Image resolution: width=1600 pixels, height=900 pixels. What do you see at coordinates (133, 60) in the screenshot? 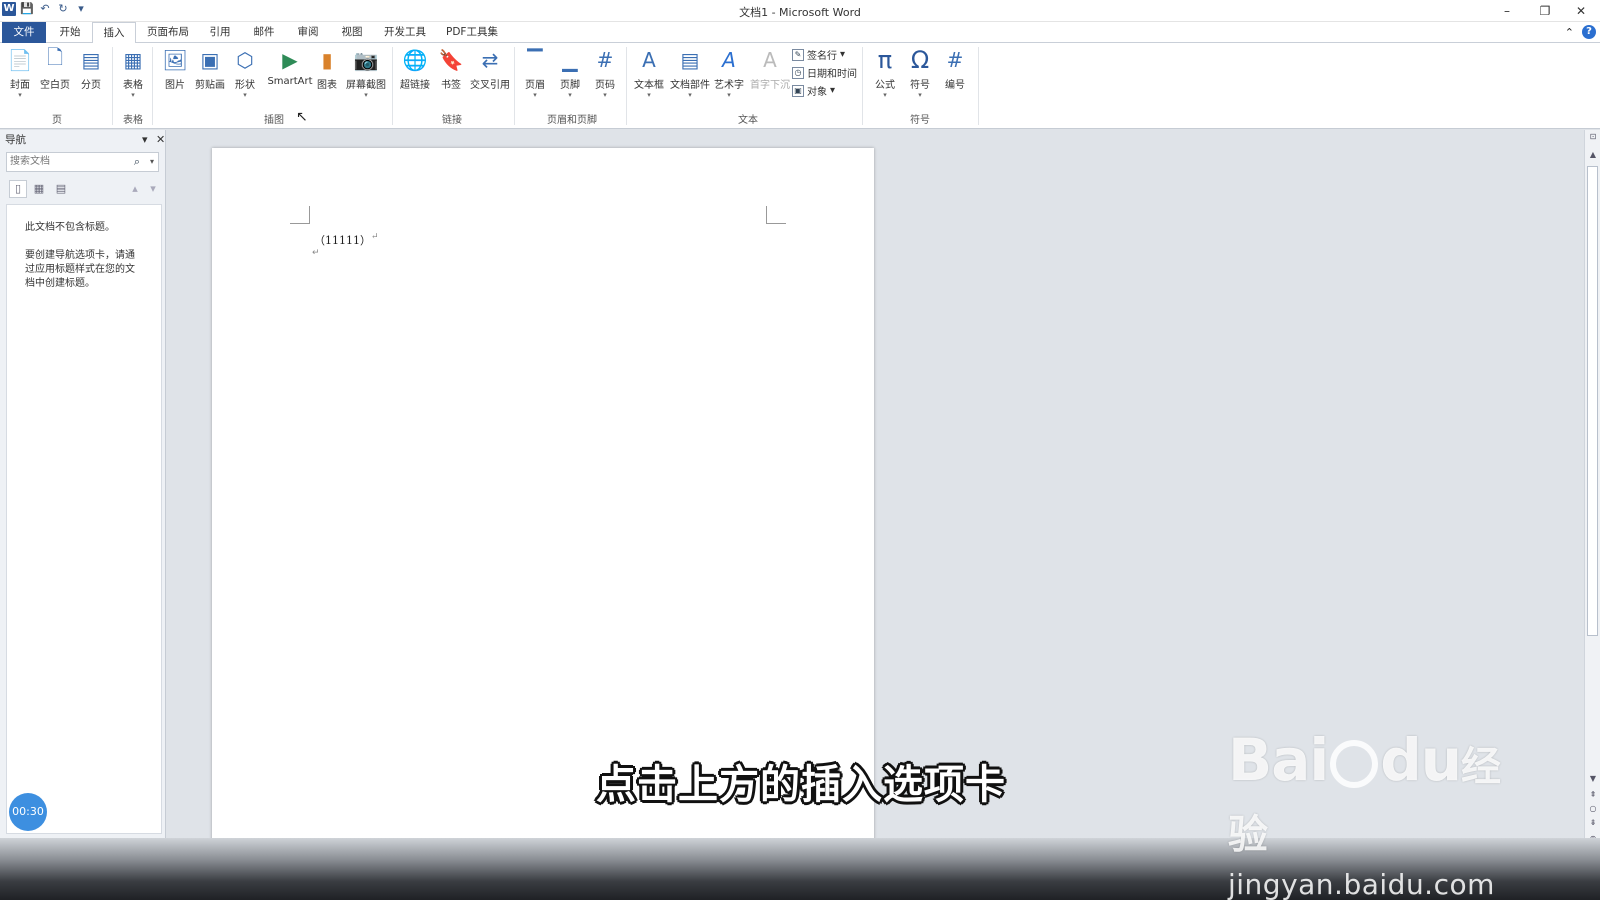
I see `table-icon: ▦` at bounding box center [133, 60].